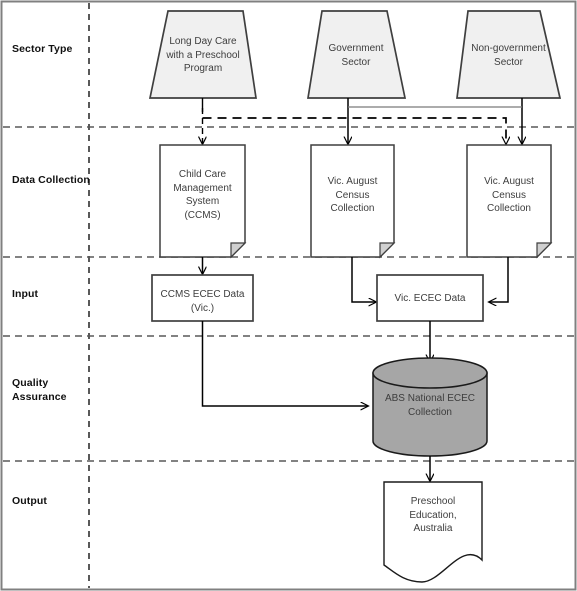 The image size is (577, 591). What do you see at coordinates (430, 298) in the screenshot?
I see `node-vic-ecec-data-box` at bounding box center [430, 298].